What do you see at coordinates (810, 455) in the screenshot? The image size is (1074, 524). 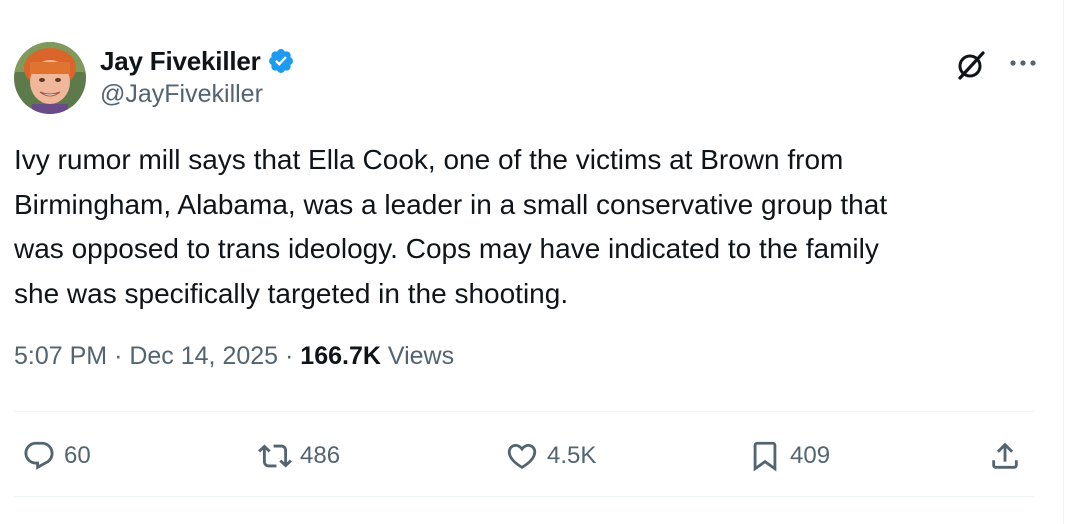 I see `bookmark-count: 409` at bounding box center [810, 455].